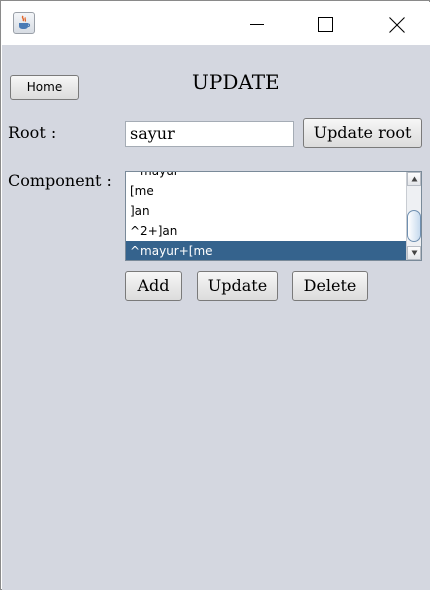 This screenshot has height=590, width=430. What do you see at coordinates (236, 82) in the screenshot?
I see `page-title: UPDATE` at bounding box center [236, 82].